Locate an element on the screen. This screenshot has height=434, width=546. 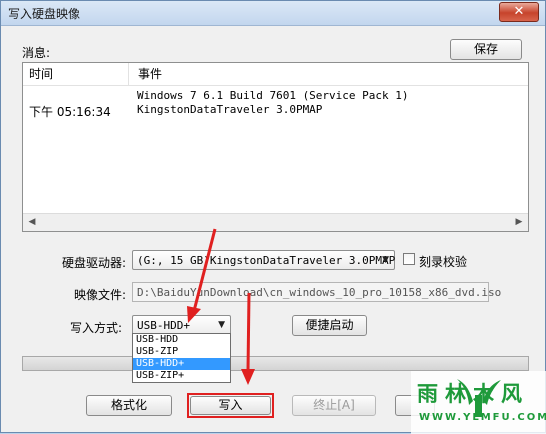
annotation-arrows is located at coordinates (221, 306).